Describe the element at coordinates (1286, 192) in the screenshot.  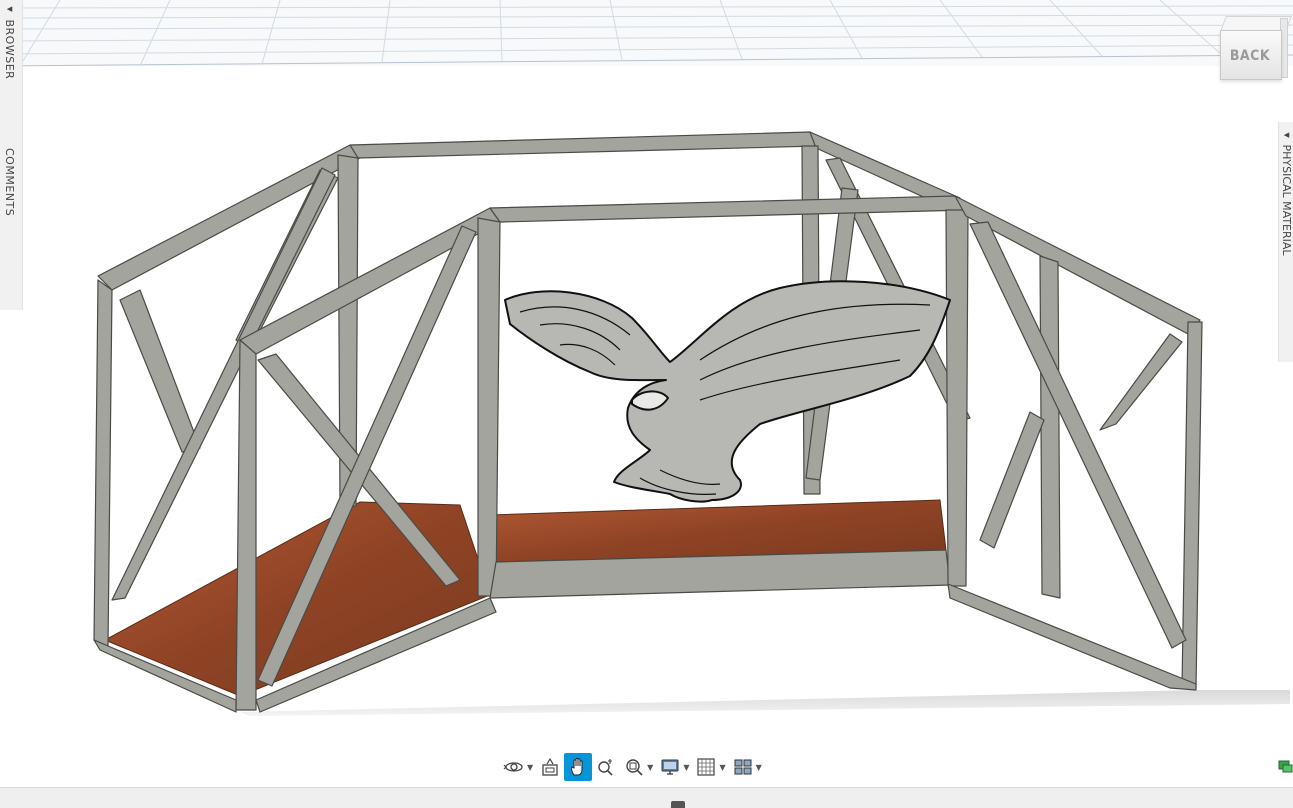
I see `physical-material-tab: ◂ PHYSICAL MATERIAL` at that location.